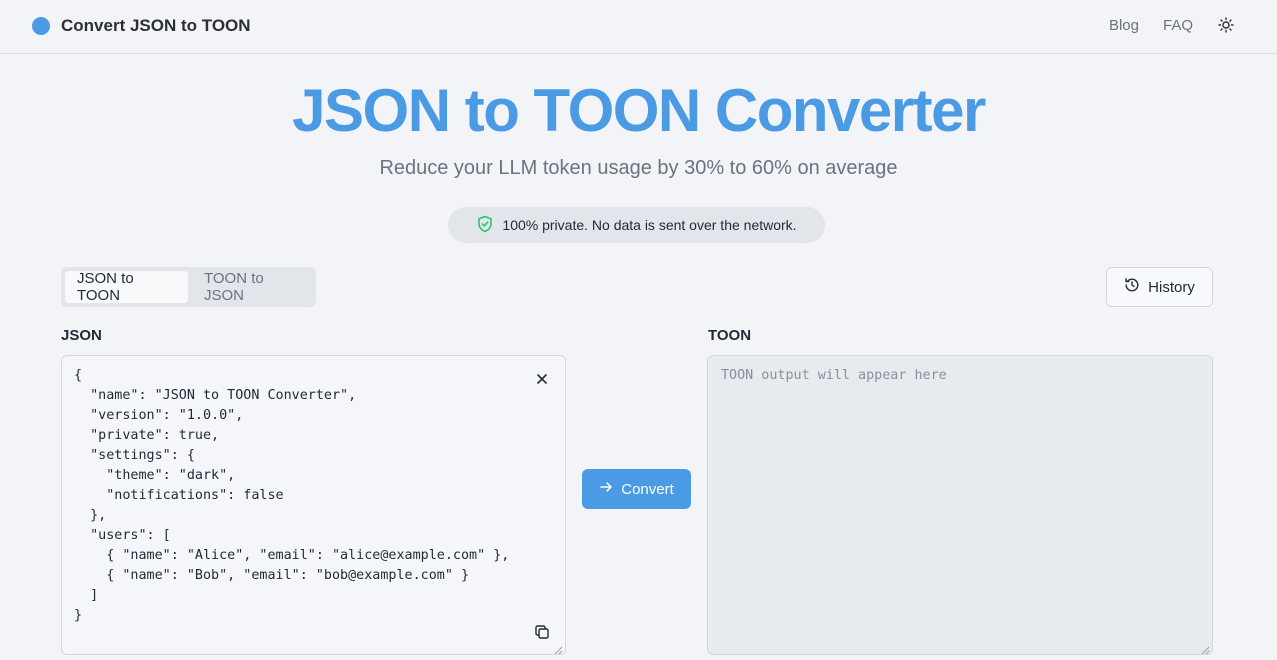  Describe the element at coordinates (639, 110) in the screenshot. I see `page-title: JSON to TOON Converter` at that location.